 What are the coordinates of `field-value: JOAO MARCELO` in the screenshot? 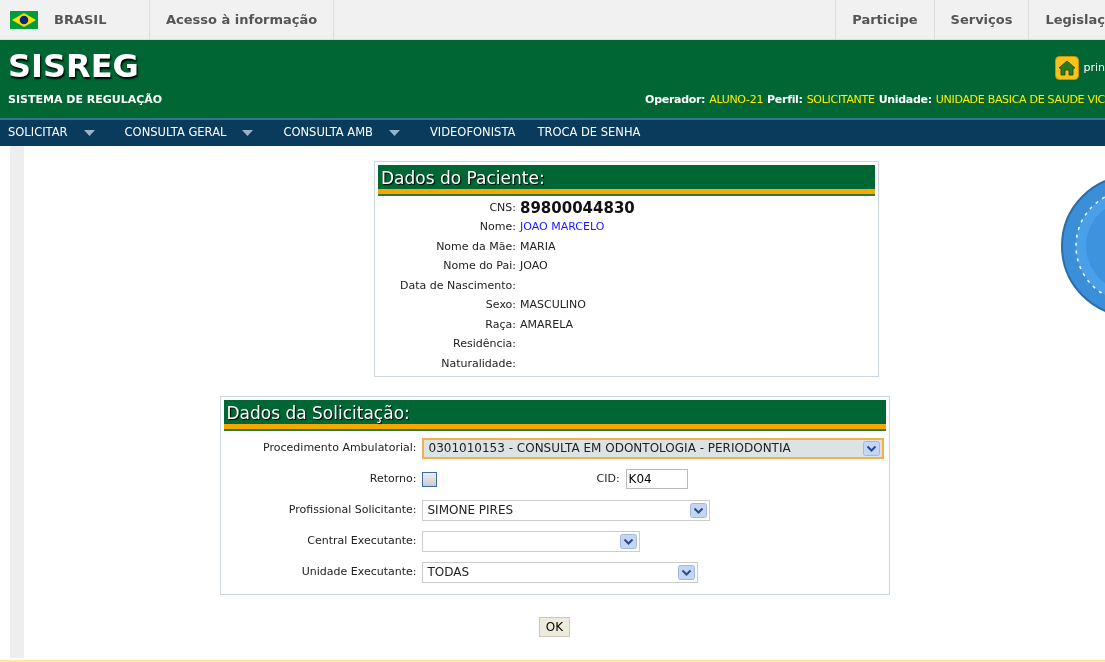 It's located at (562, 227).